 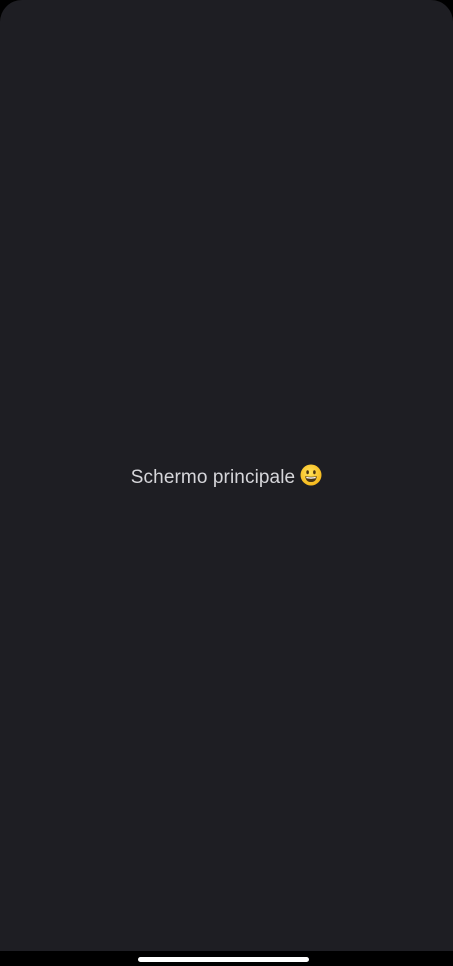 I want to click on main-screen-label: Schermo principale, so click(x=213, y=477).